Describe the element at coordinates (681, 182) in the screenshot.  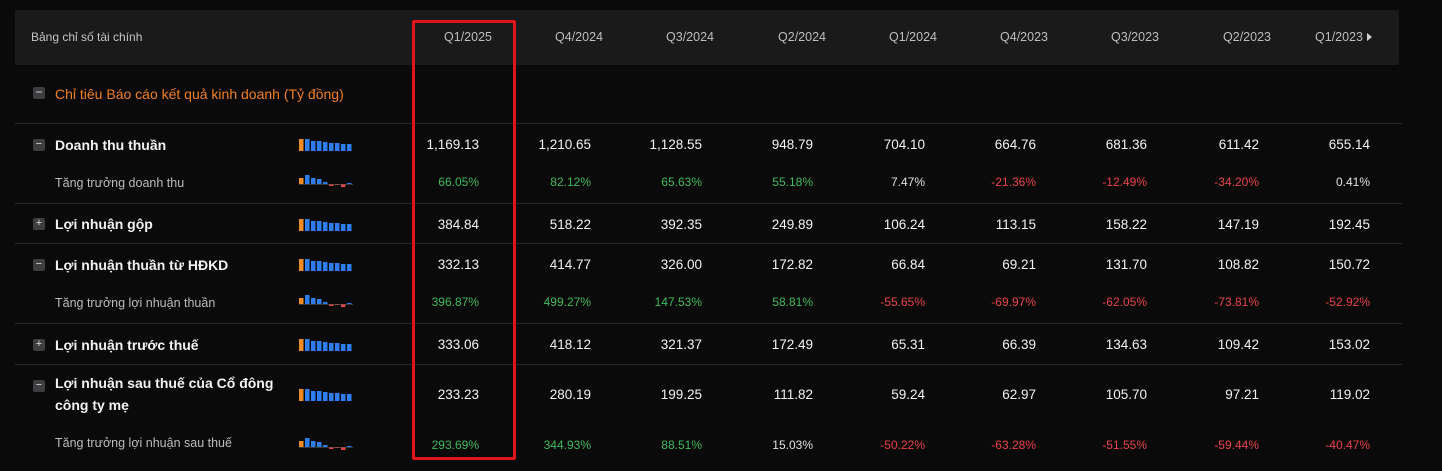
I see `growth-cell: 65.63%` at that location.